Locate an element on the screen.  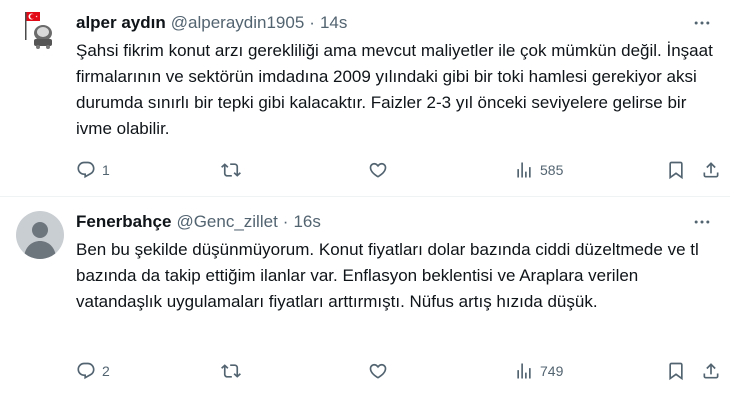
reply-count: 2 is located at coordinates (106, 371).